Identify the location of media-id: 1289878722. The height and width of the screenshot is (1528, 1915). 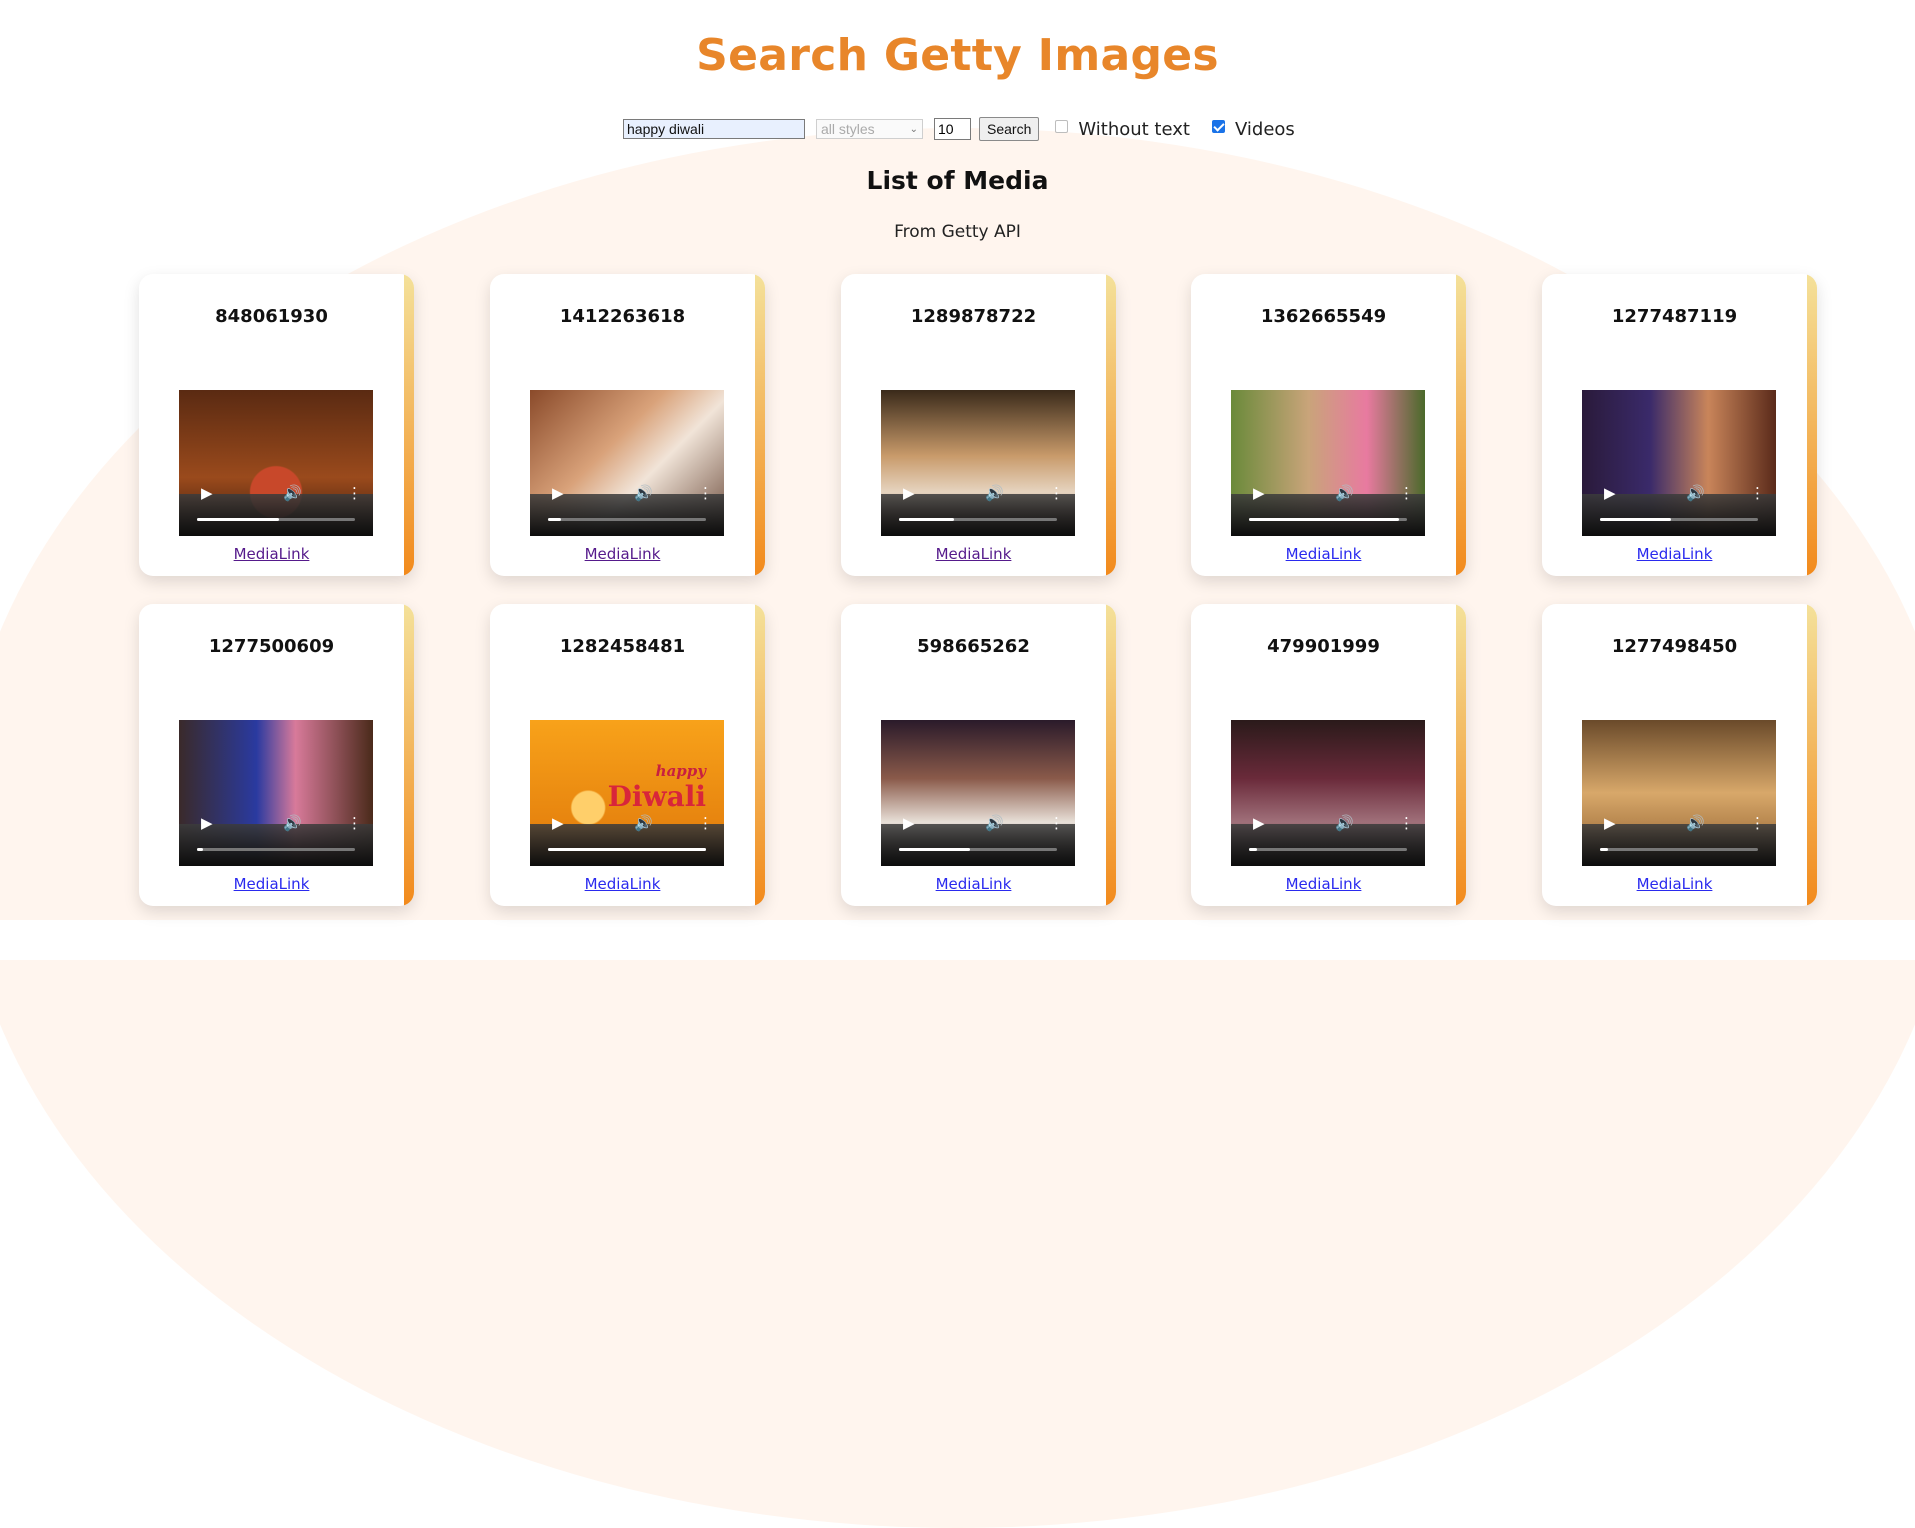
(973, 316).